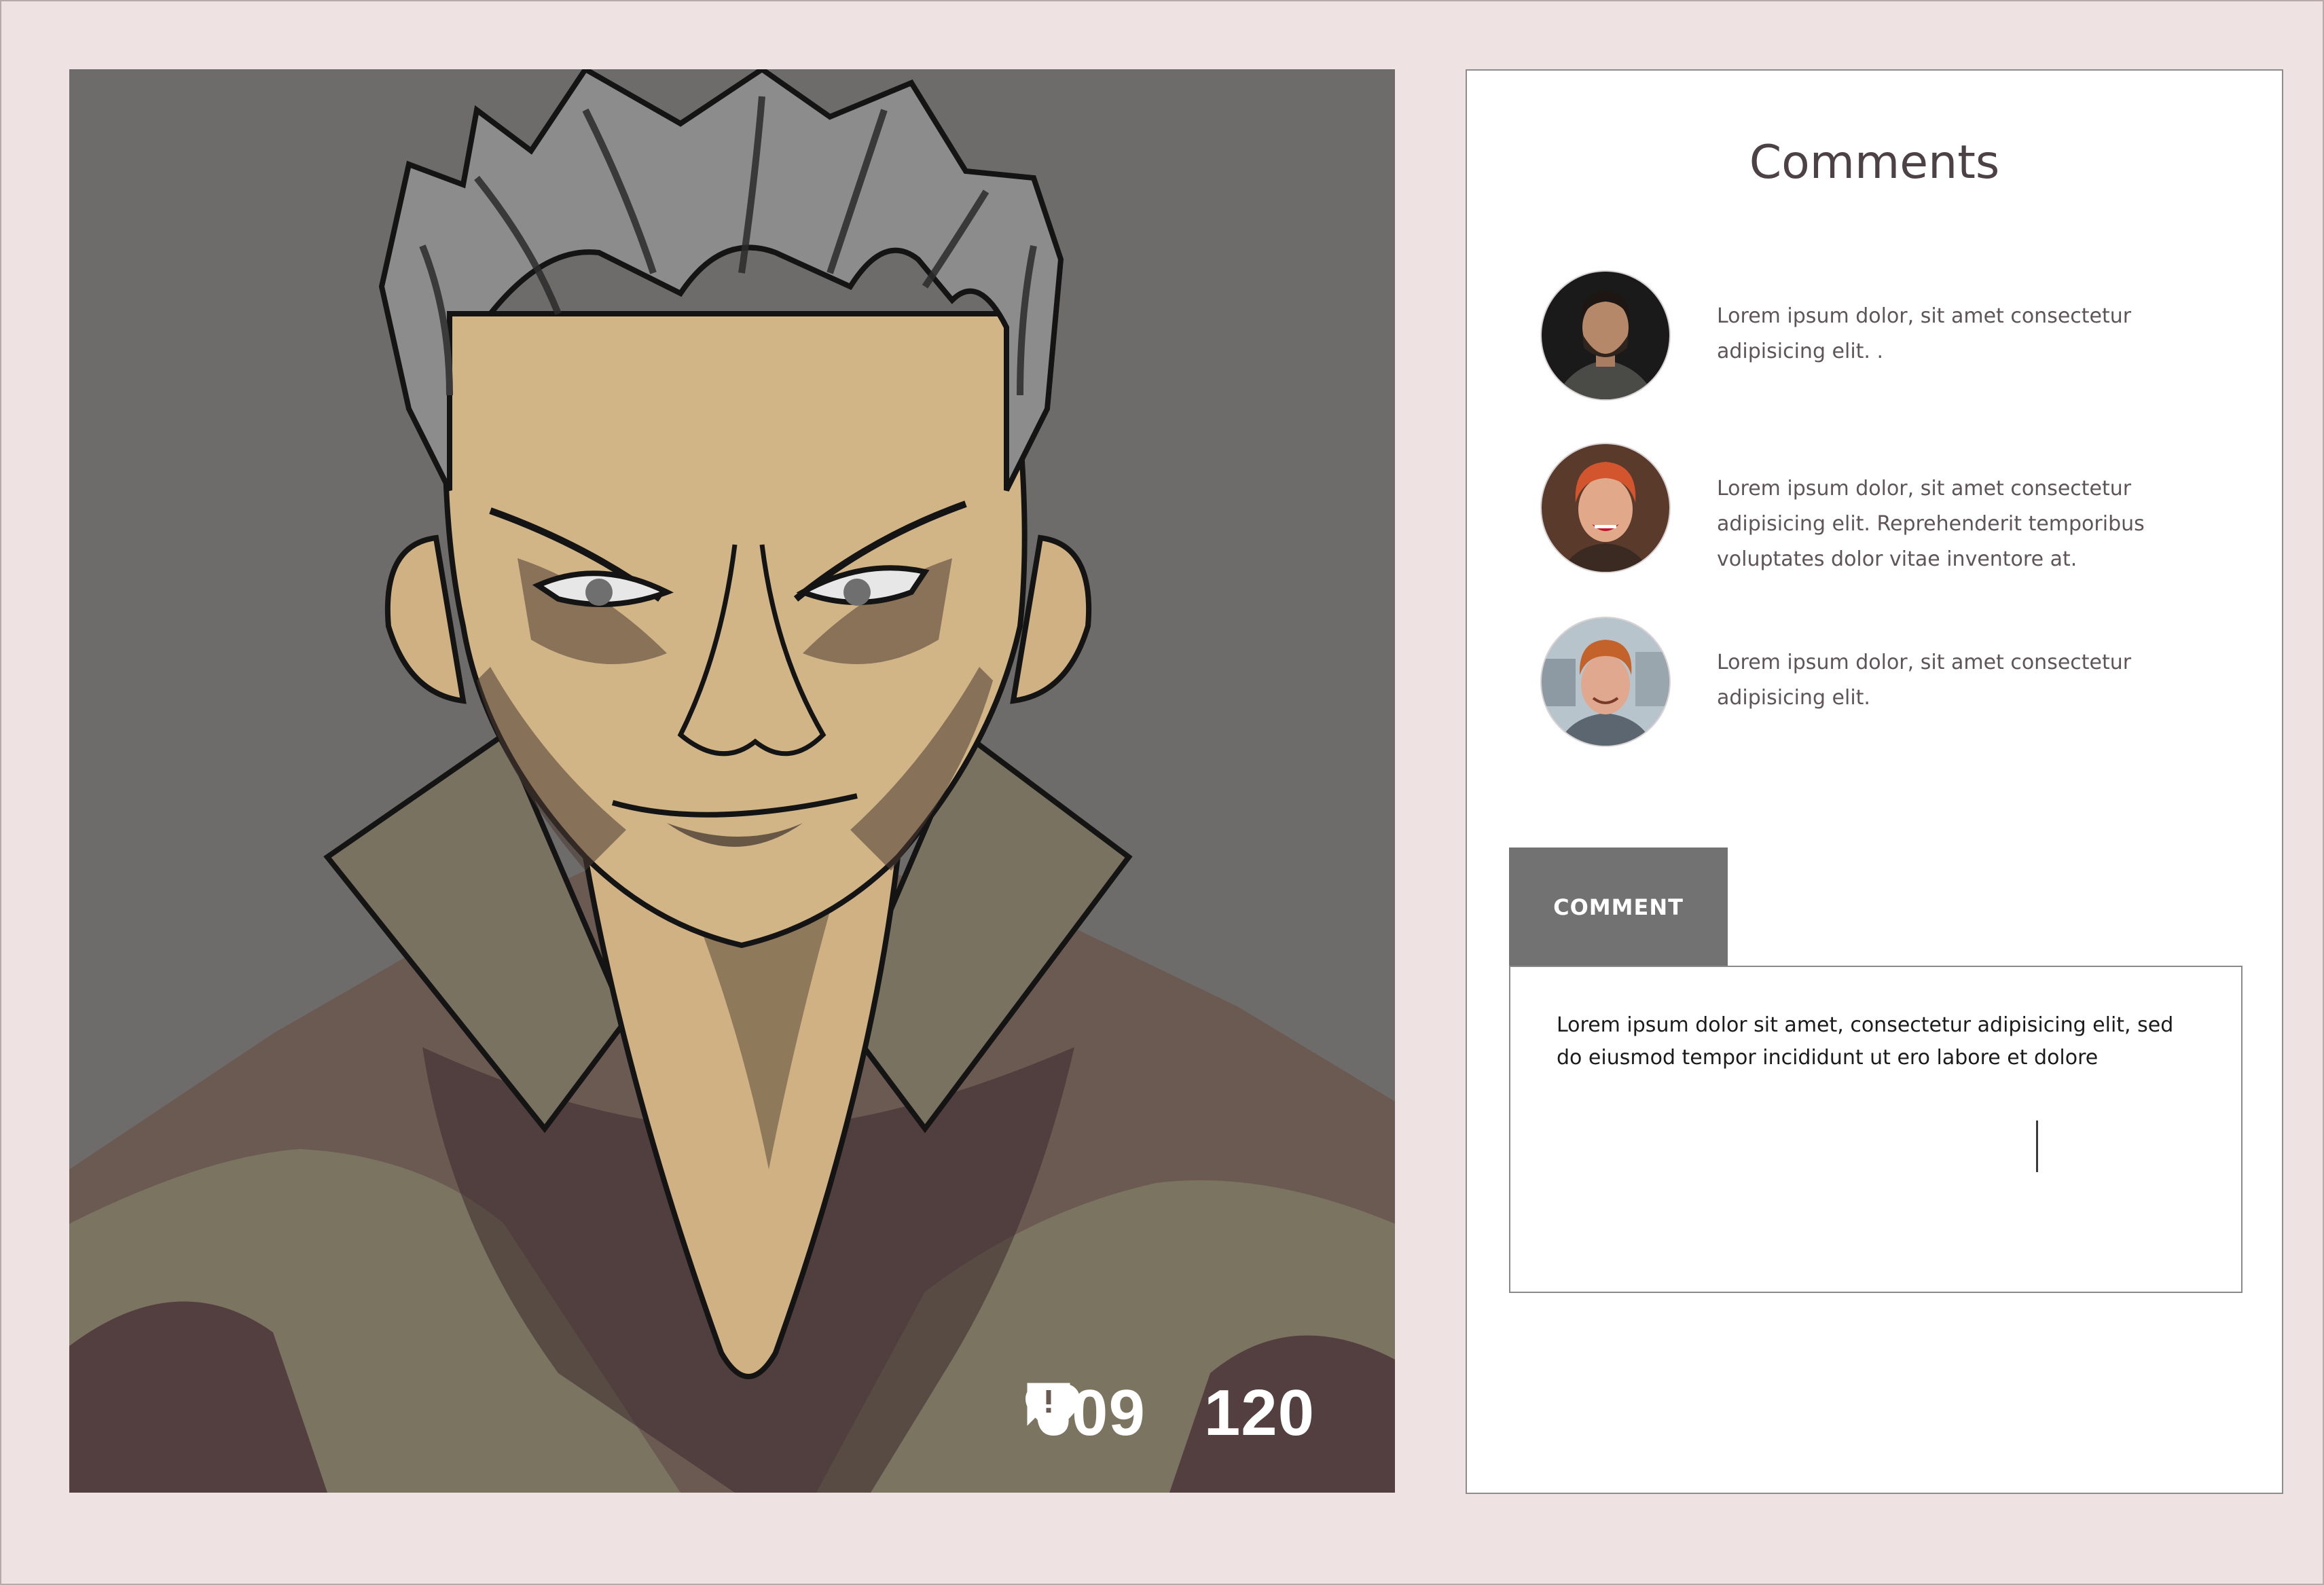 Image resolution: width=2324 pixels, height=1585 pixels. What do you see at coordinates (1874, 162) in the screenshot?
I see `panel-title: Comments` at bounding box center [1874, 162].